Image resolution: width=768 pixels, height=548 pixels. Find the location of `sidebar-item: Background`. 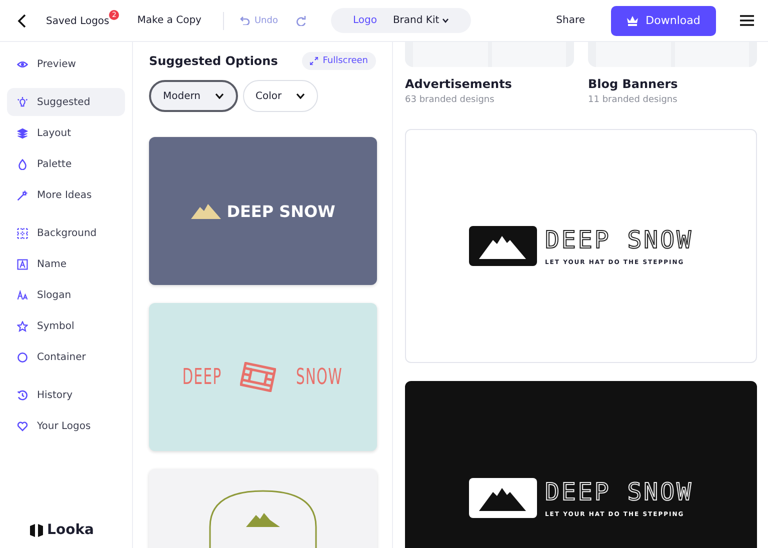

sidebar-item: Background is located at coordinates (66, 233).